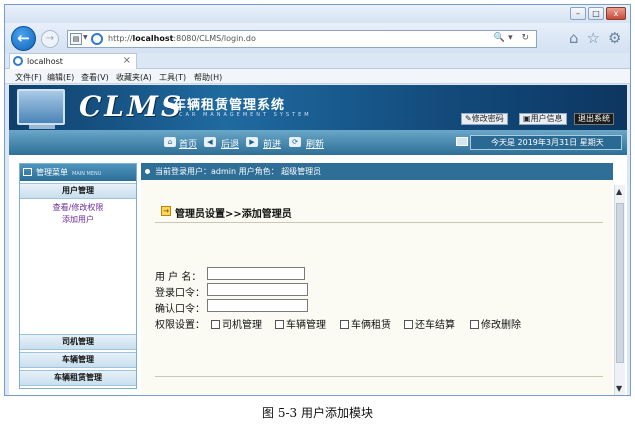 The image size is (635, 429). Describe the element at coordinates (52, 172) in the screenshot. I see `sidebar-title: 管理菜单` at that location.